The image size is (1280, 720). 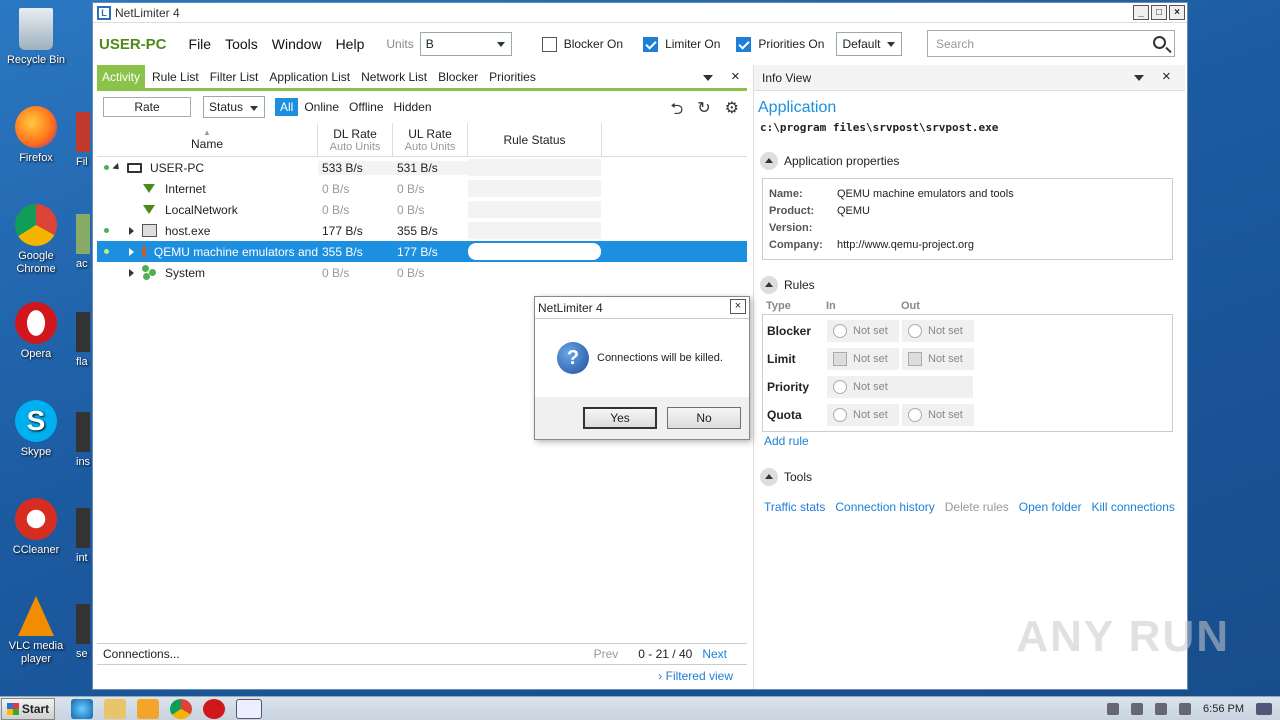 What do you see at coordinates (884, 507) in the screenshot?
I see `connection-history-link: Connection history` at bounding box center [884, 507].